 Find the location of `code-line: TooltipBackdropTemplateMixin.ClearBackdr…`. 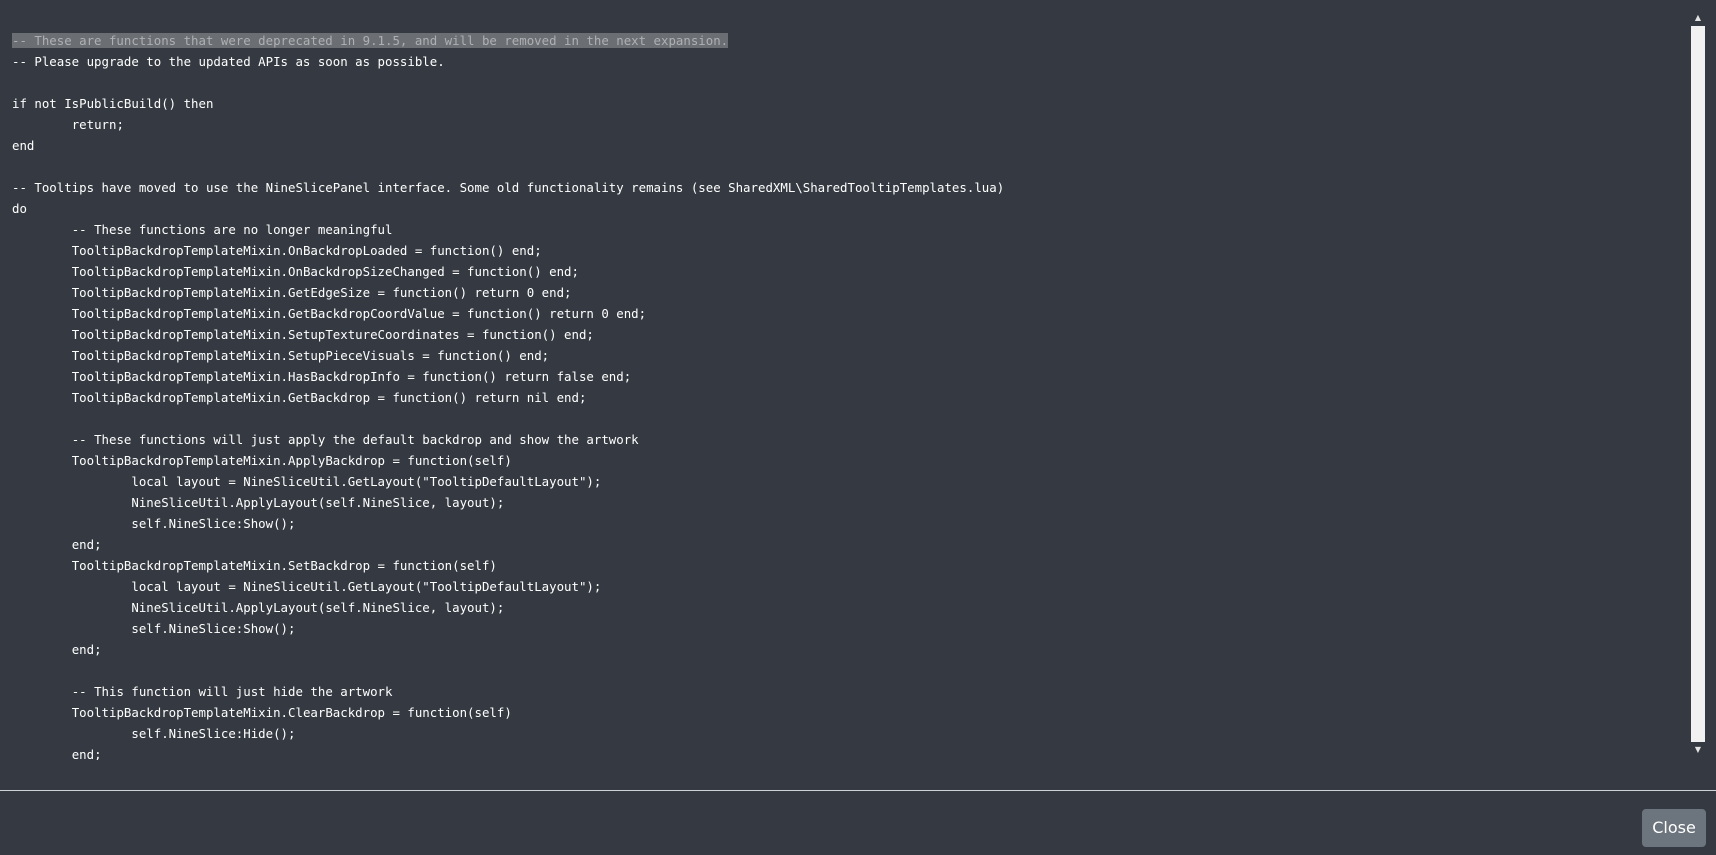

code-line: TooltipBackdropTemplateMixin.ClearBackdr… is located at coordinates (262, 712).